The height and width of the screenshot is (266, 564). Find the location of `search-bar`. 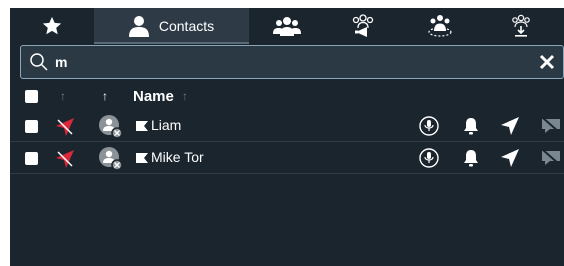

search-bar is located at coordinates (292, 62).